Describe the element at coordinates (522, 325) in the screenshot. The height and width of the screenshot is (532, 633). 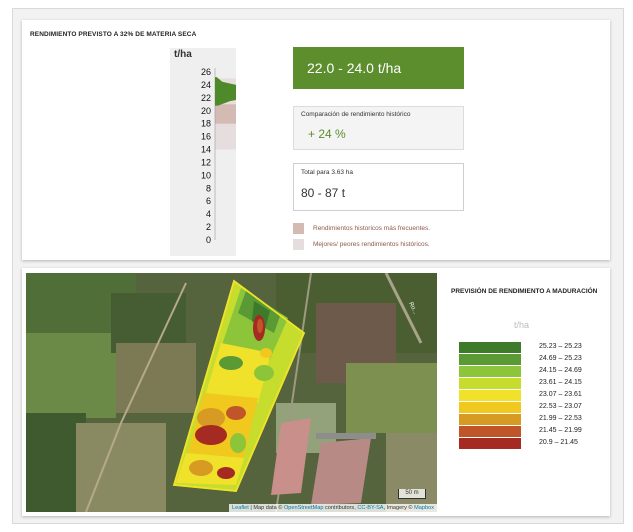
I see `maturation-unit: t/ha` at that location.